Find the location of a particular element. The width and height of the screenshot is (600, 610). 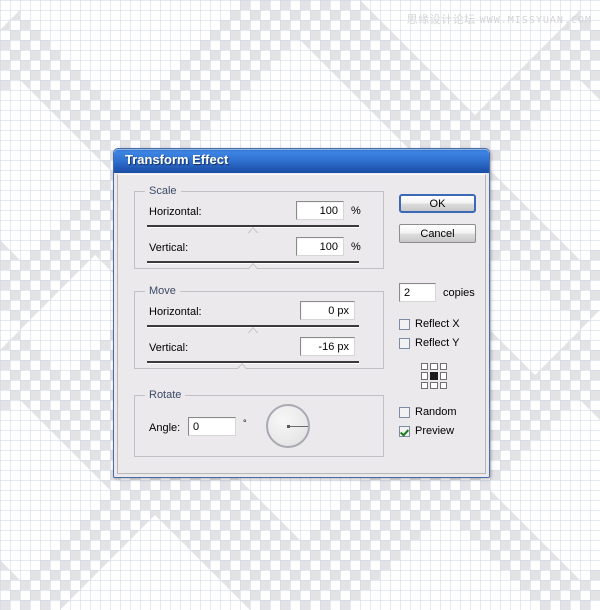

anchor-cell-bottom-center is located at coordinates (434, 385).